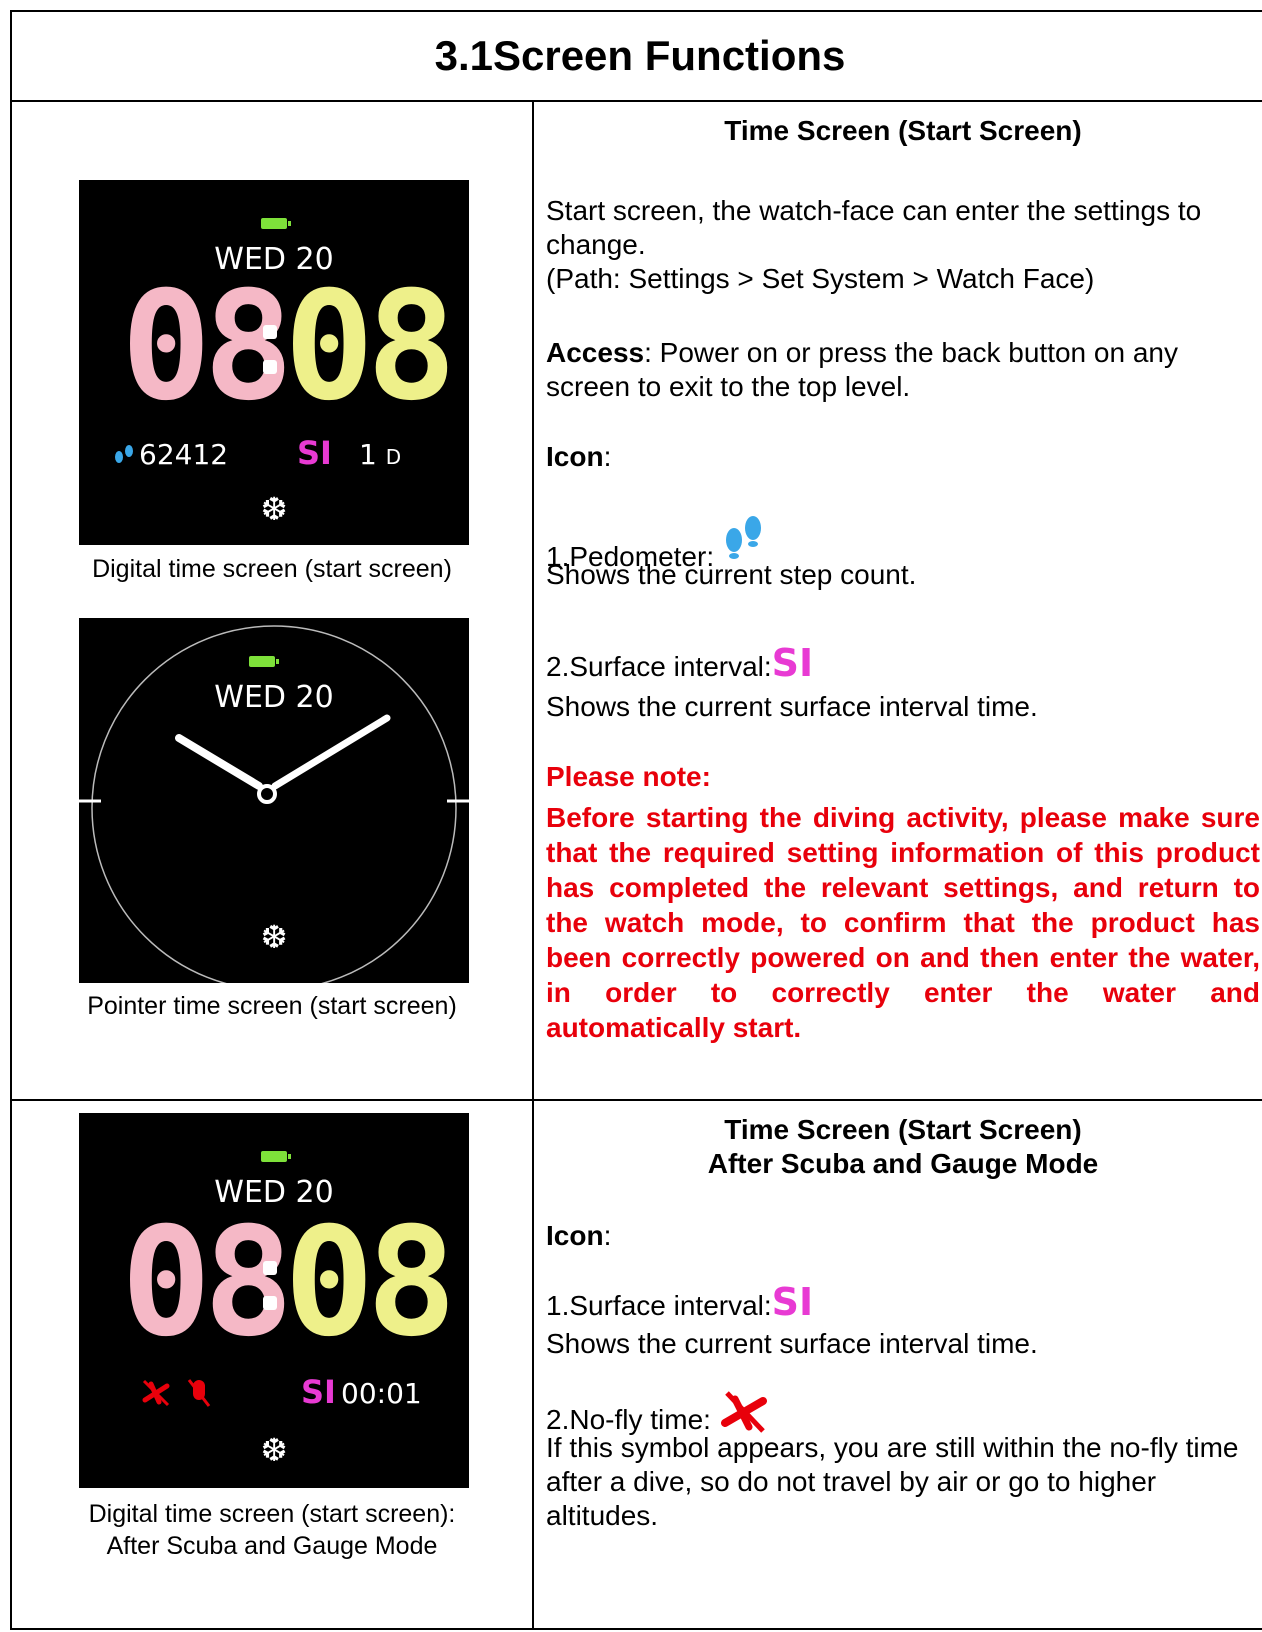  Describe the element at coordinates (680, 1302) in the screenshot. I see `surface-interval-item-2: 1.Surface interval:SI` at that location.